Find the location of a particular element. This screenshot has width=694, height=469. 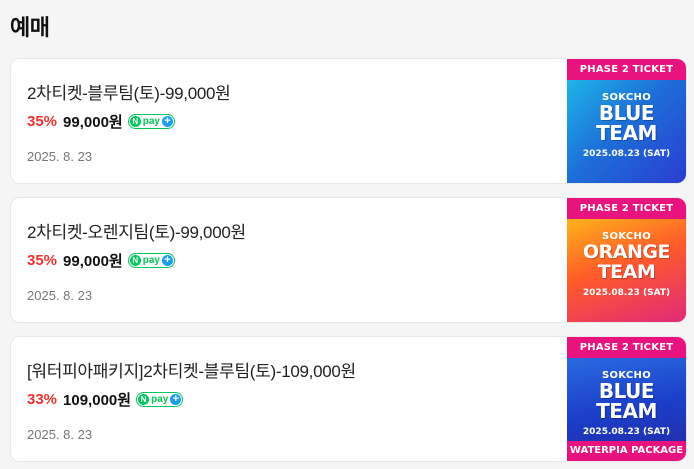

item-title: 2차티켓-오렌지팀(토)-99,000원 is located at coordinates (291, 230).